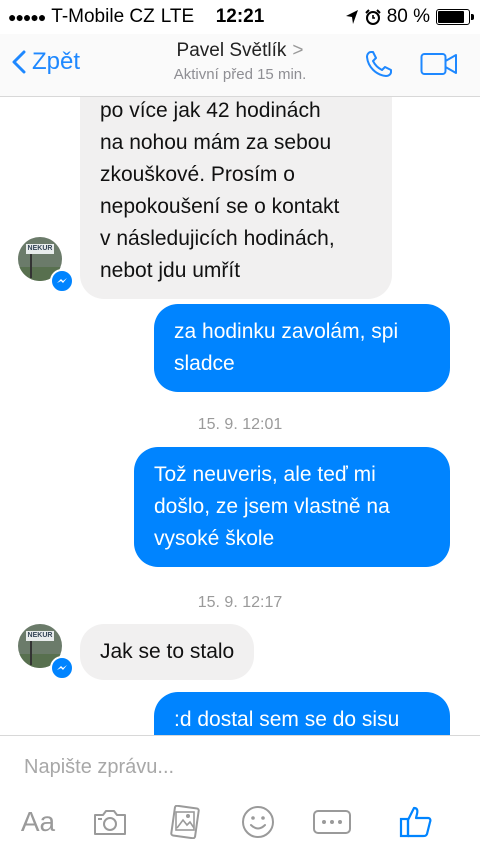  I want to click on message-line: Jak se to stalo, so click(167, 651).